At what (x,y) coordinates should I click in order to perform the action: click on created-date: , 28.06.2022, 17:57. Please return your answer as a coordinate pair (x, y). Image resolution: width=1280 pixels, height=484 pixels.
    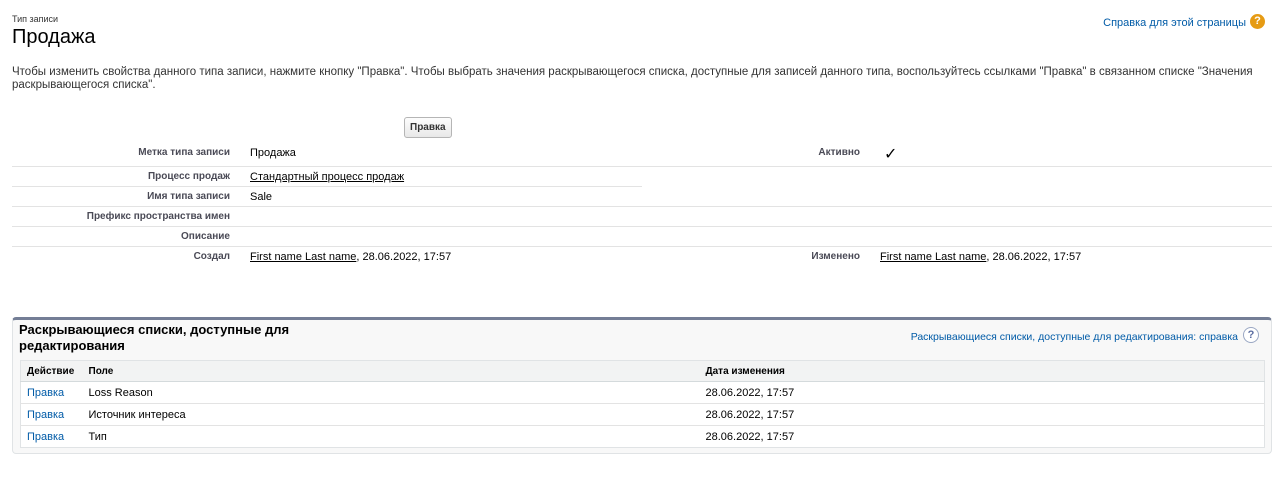
    Looking at the image, I should click on (404, 257).